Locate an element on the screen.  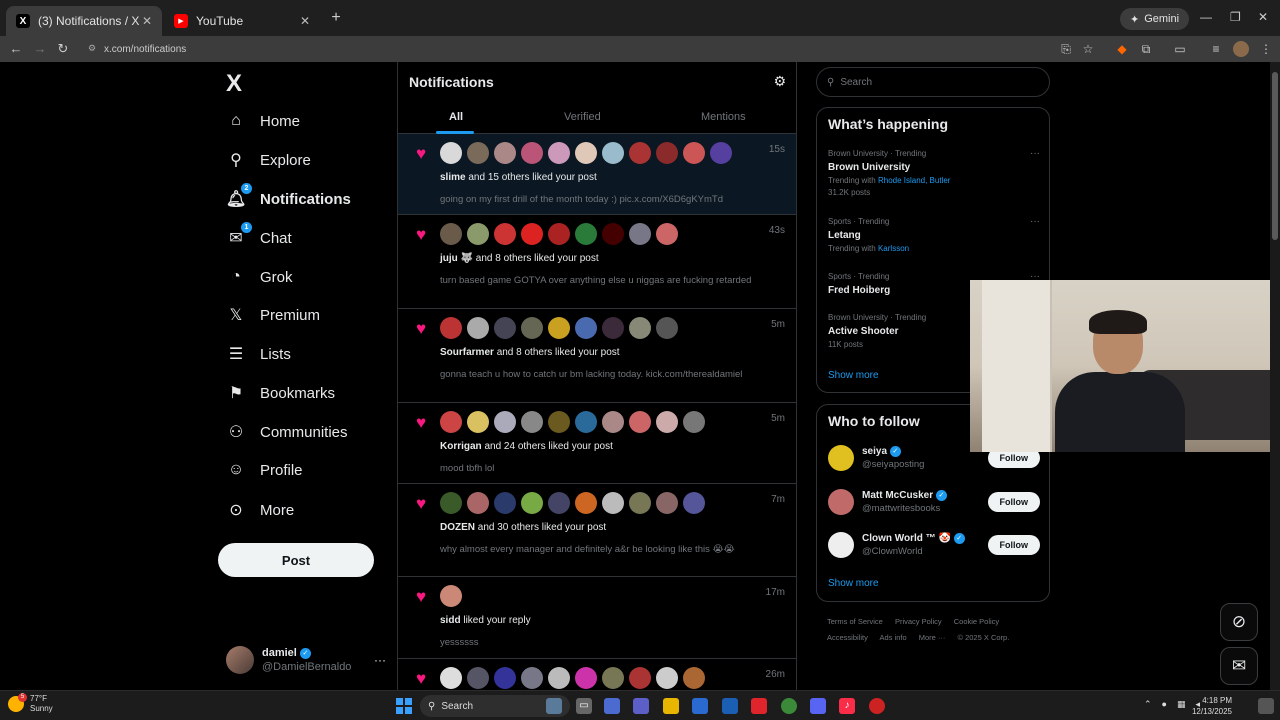
install-app-icon: ⎘ is located at coordinates (1066, 49).